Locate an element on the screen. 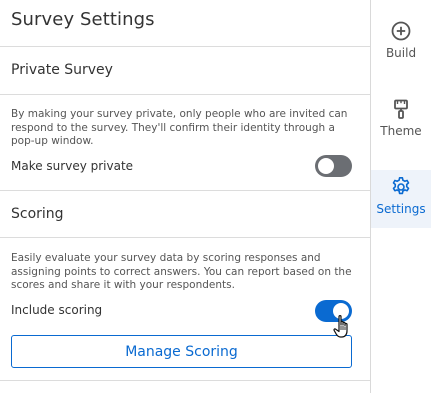 The width and height of the screenshot is (431, 393). rail-item-label: Build is located at coordinates (401, 53).